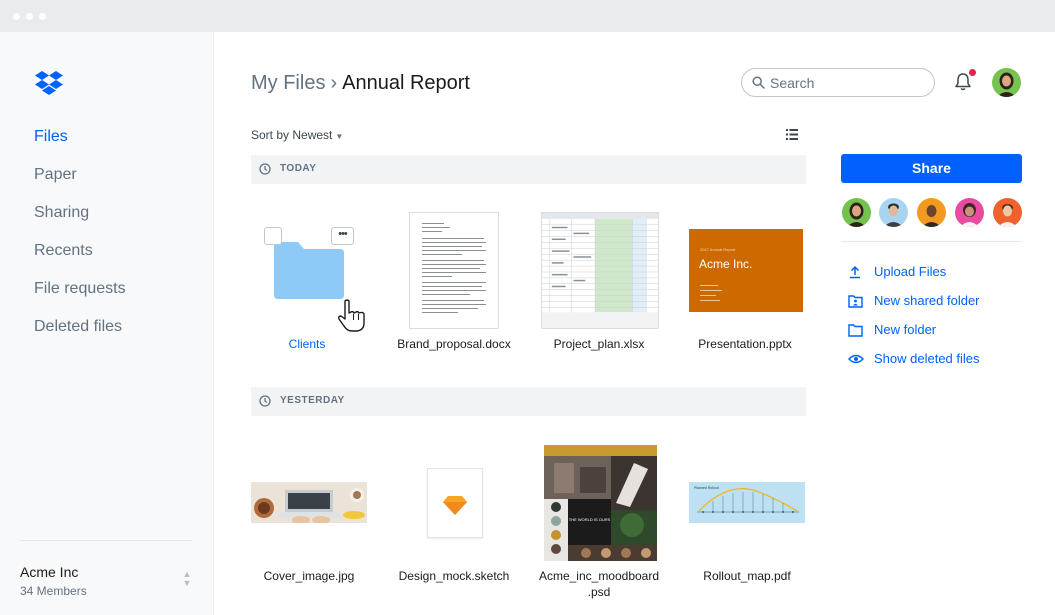 This screenshot has width=1055, height=615. What do you see at coordinates (49, 84) in the screenshot?
I see `dropbox-logo-icon` at bounding box center [49, 84].